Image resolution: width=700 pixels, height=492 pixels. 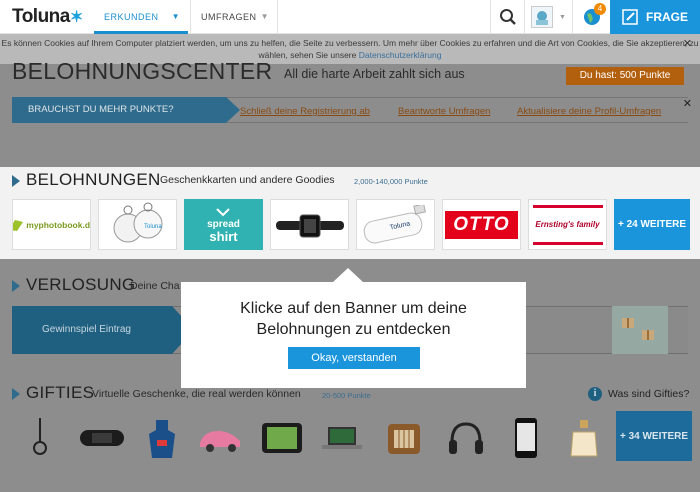 I want to click on ask-question-button: FRAGE, so click(x=655, y=17).